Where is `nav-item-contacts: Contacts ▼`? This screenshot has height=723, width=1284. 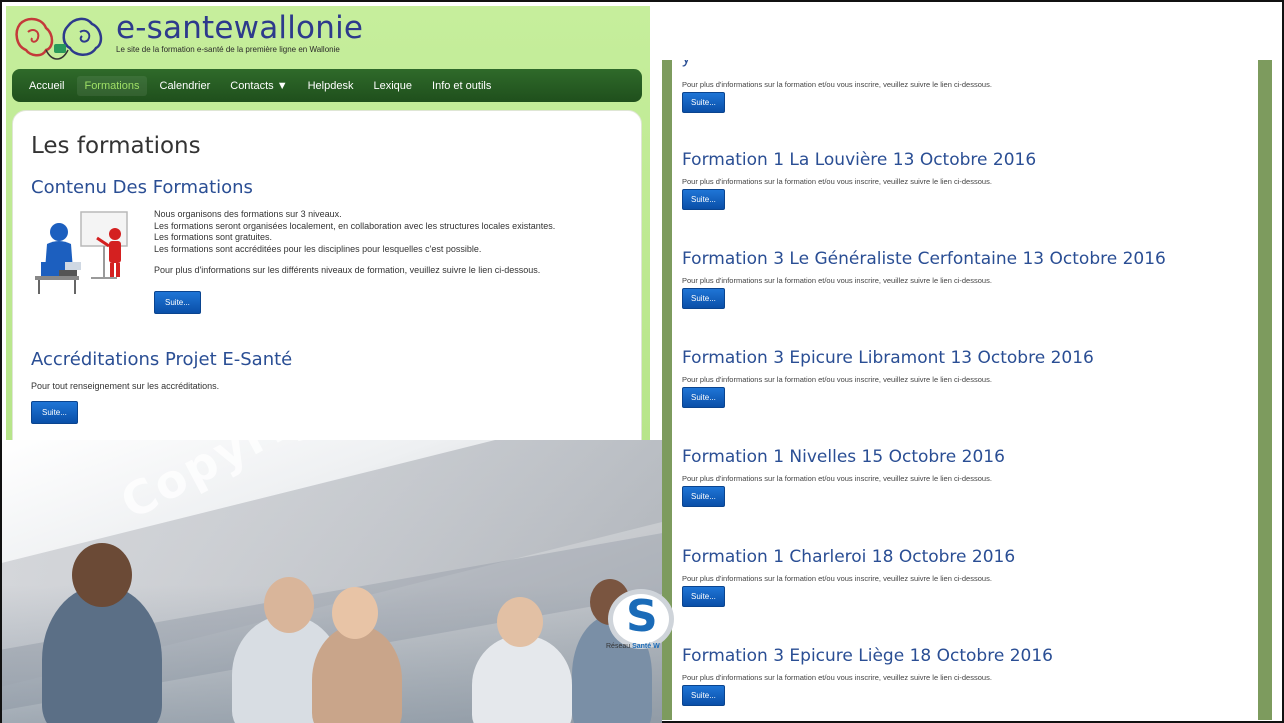
nav-item-contacts: Contacts ▼ is located at coordinates (258, 86).